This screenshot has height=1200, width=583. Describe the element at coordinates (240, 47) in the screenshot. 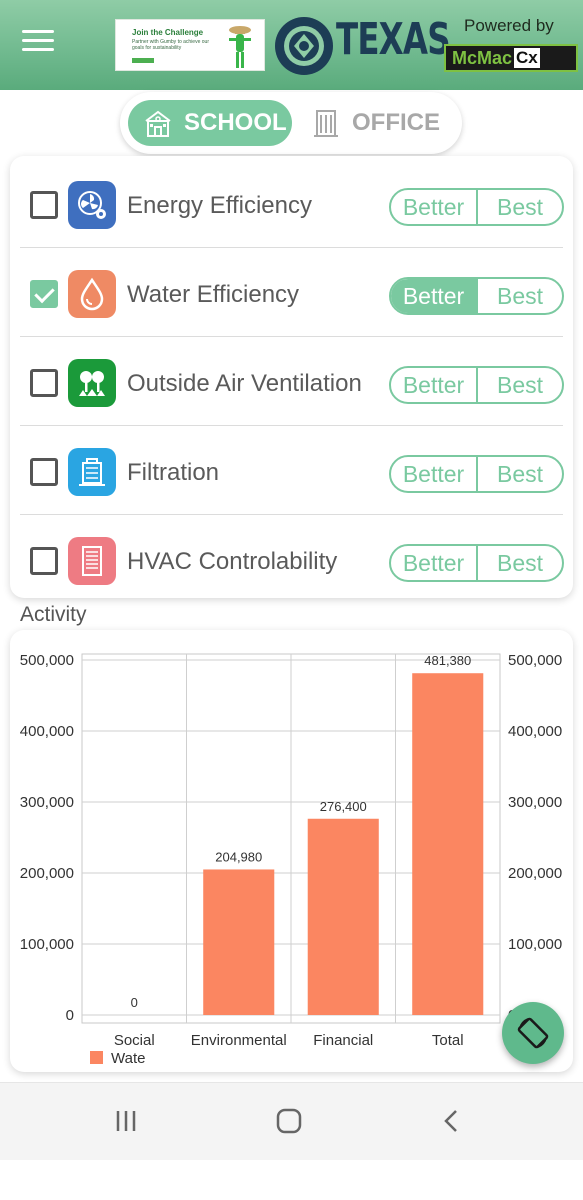

I see `gumby-figure-icon` at that location.